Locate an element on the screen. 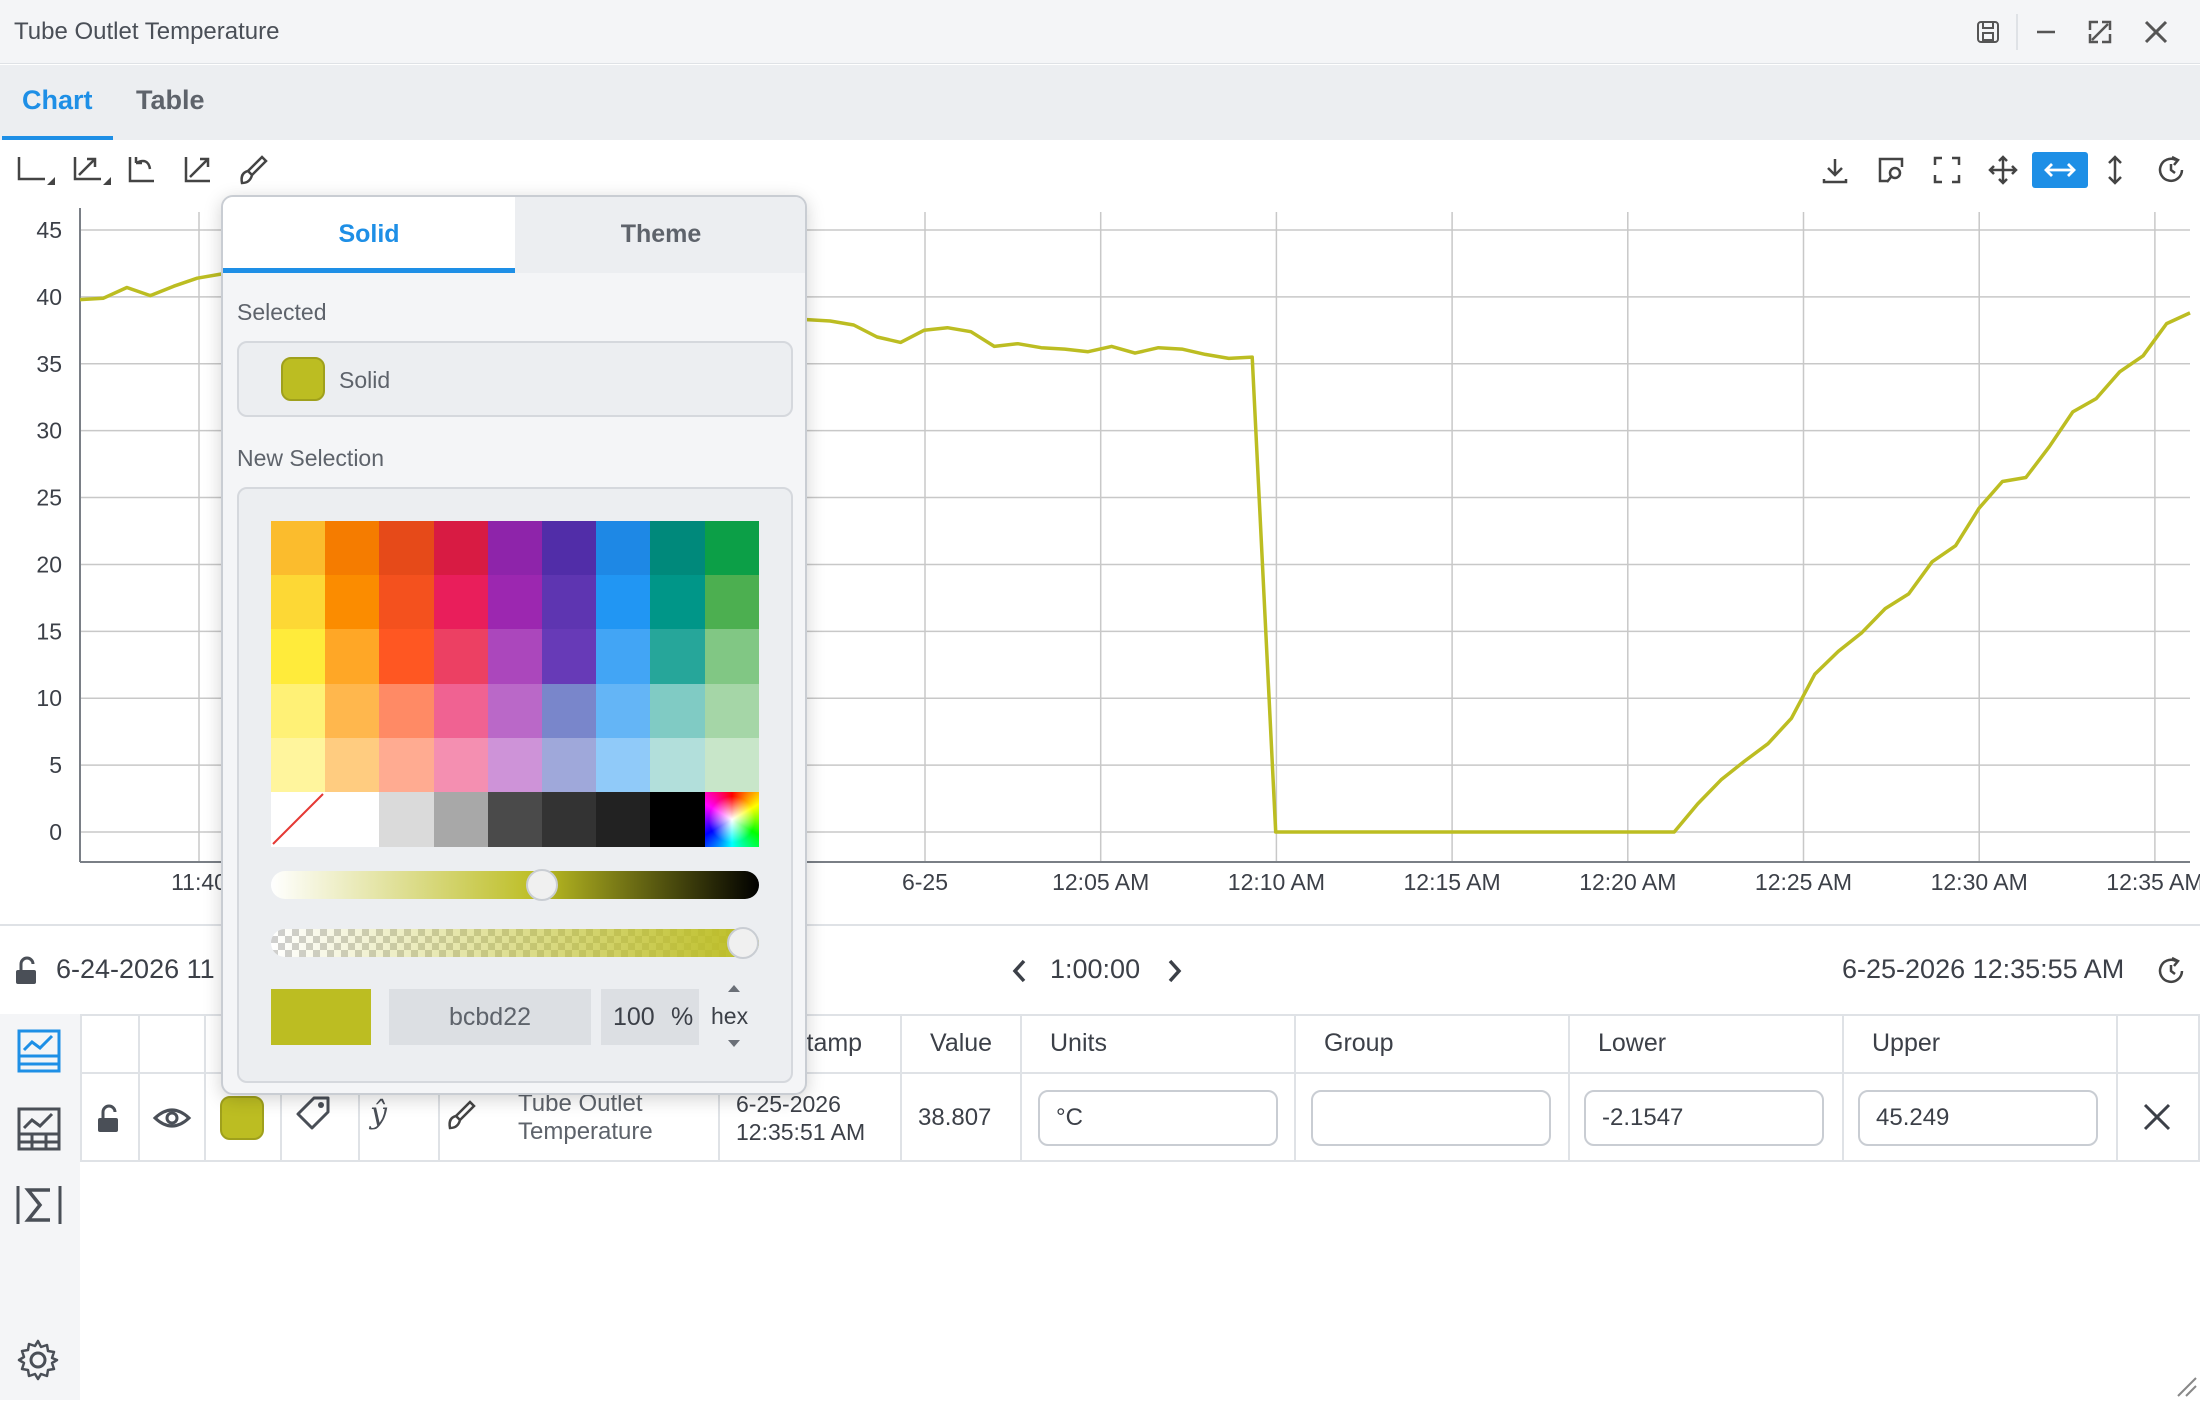 The height and width of the screenshot is (1403, 2200). y-hat-icon: ŷ is located at coordinates (378, 1113).